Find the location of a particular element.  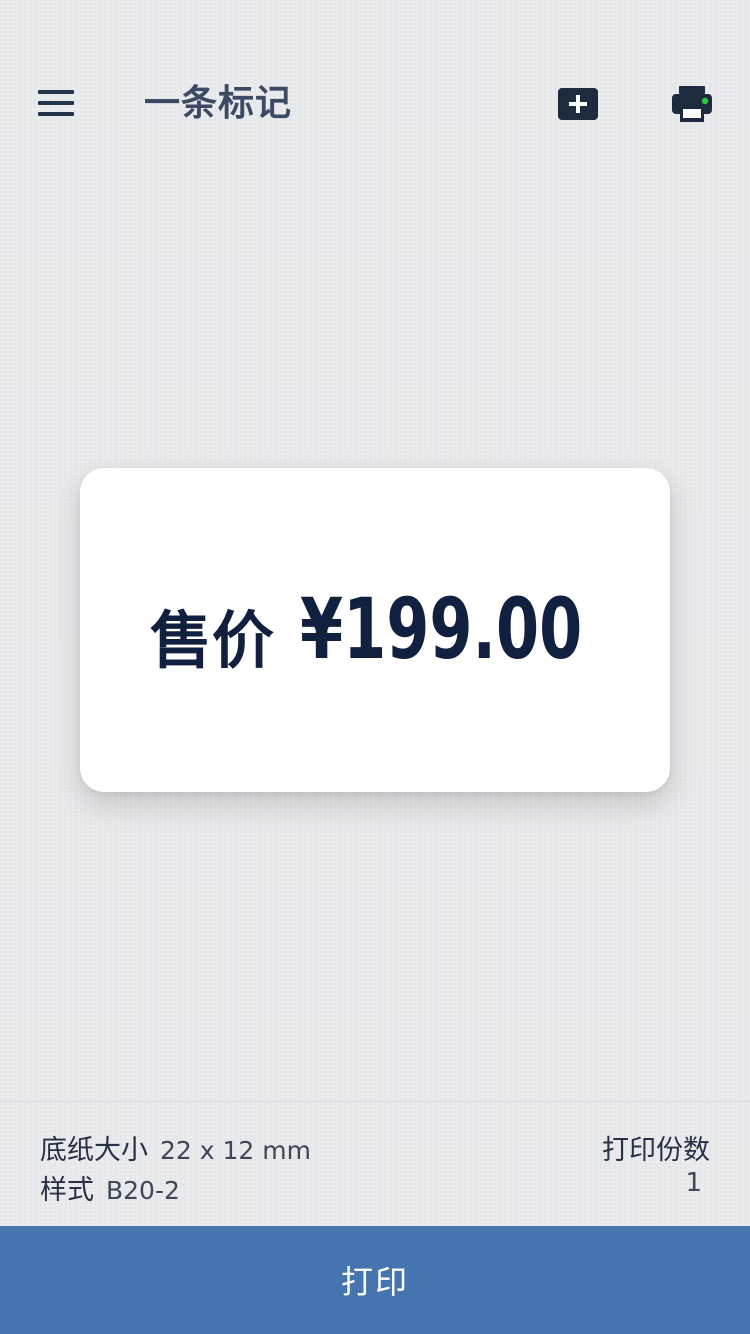

printer-button is located at coordinates (692, 104).